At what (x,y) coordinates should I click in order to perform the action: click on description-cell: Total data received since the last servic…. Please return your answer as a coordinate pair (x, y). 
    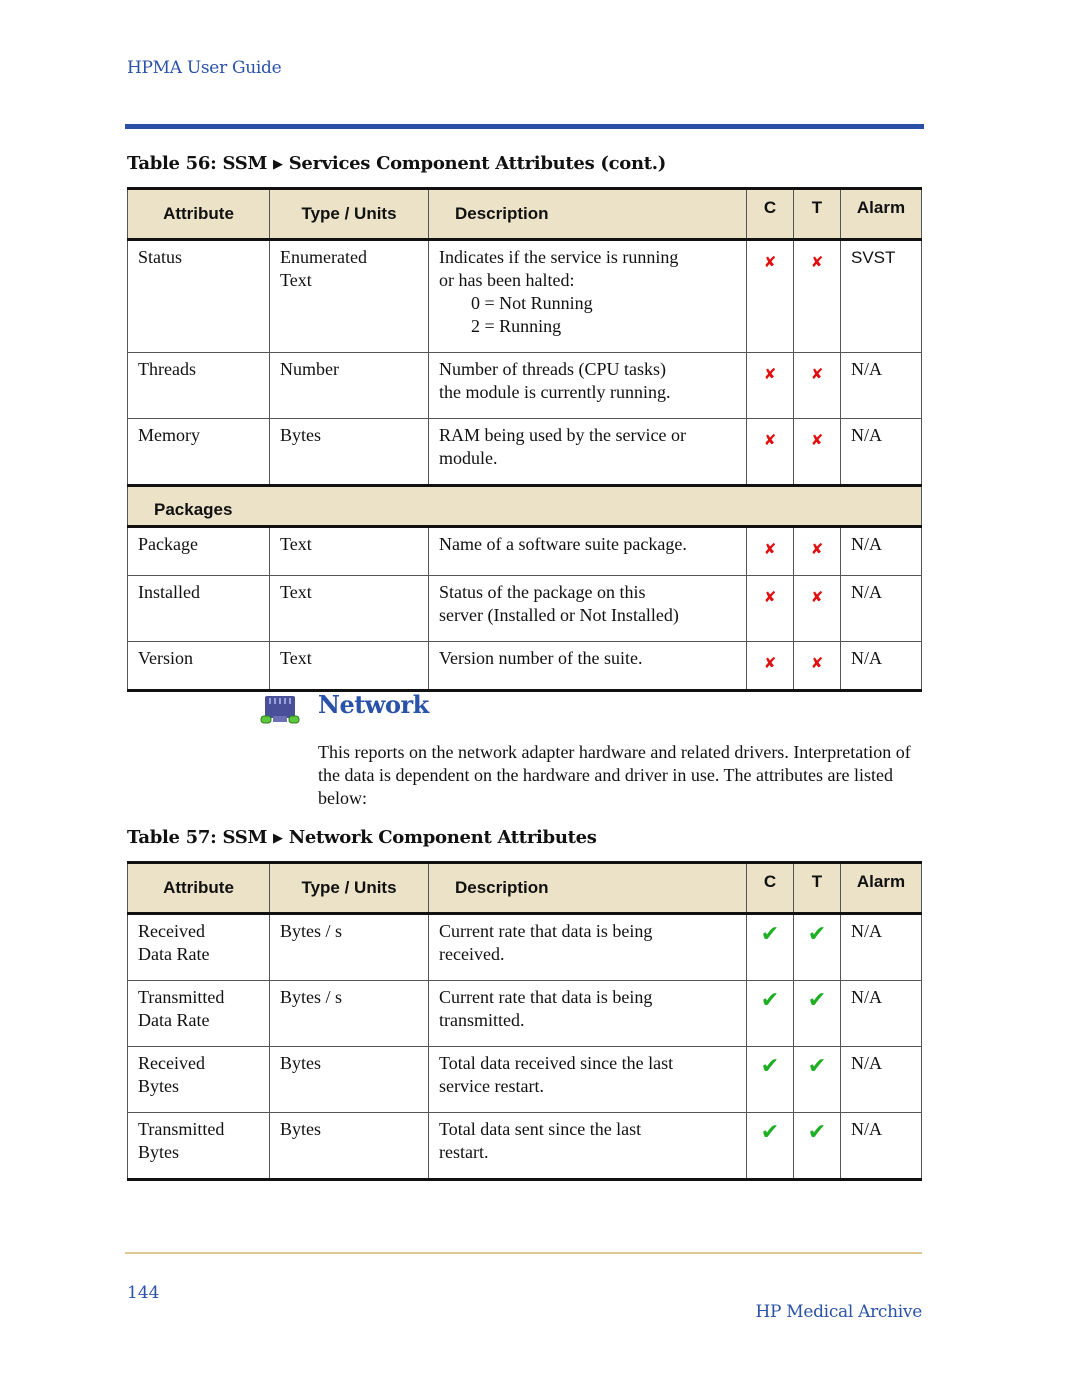
    Looking at the image, I should click on (587, 1079).